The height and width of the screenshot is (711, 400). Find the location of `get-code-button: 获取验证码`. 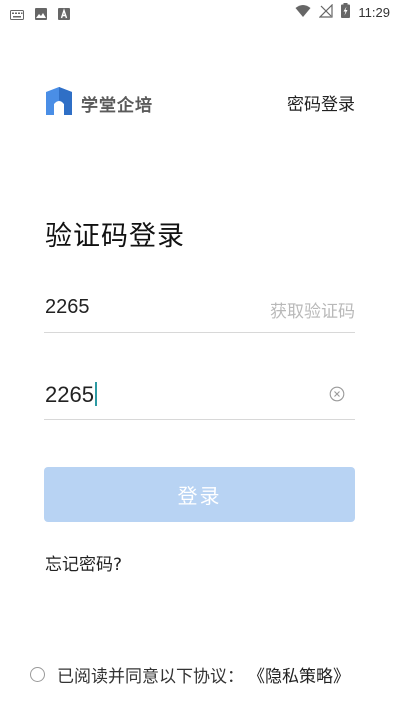

get-code-button: 获取验证码 is located at coordinates (312, 309).